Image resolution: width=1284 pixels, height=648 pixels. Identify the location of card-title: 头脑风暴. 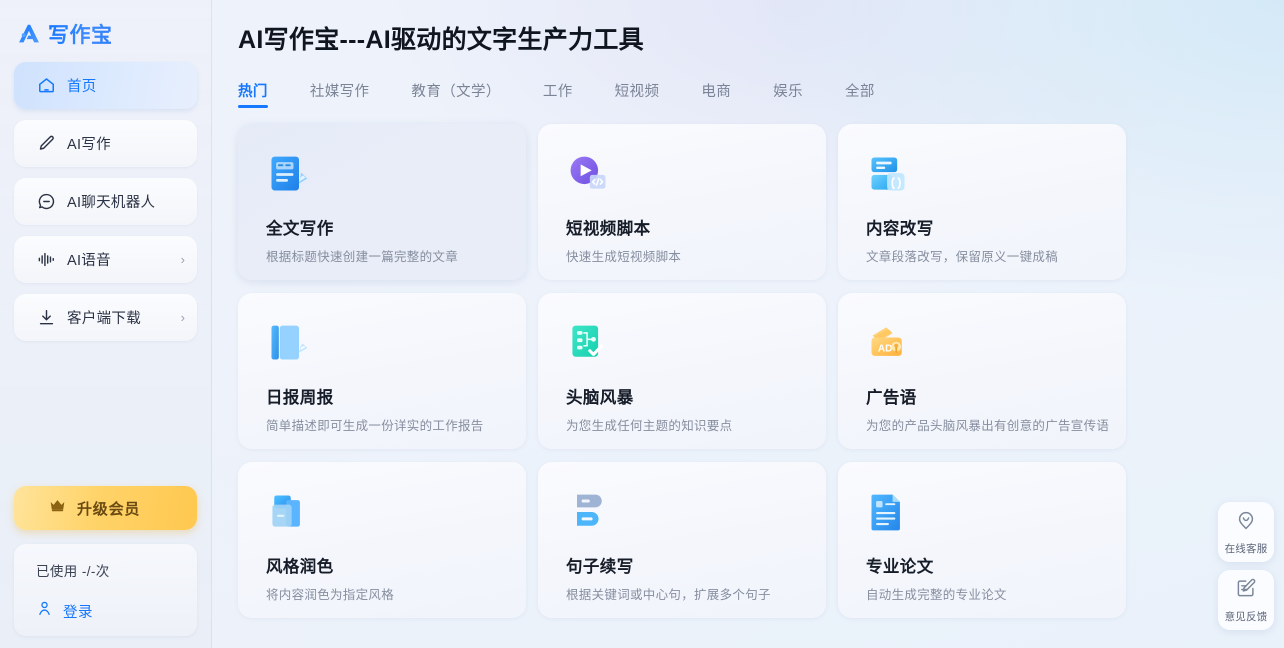
(600, 398).